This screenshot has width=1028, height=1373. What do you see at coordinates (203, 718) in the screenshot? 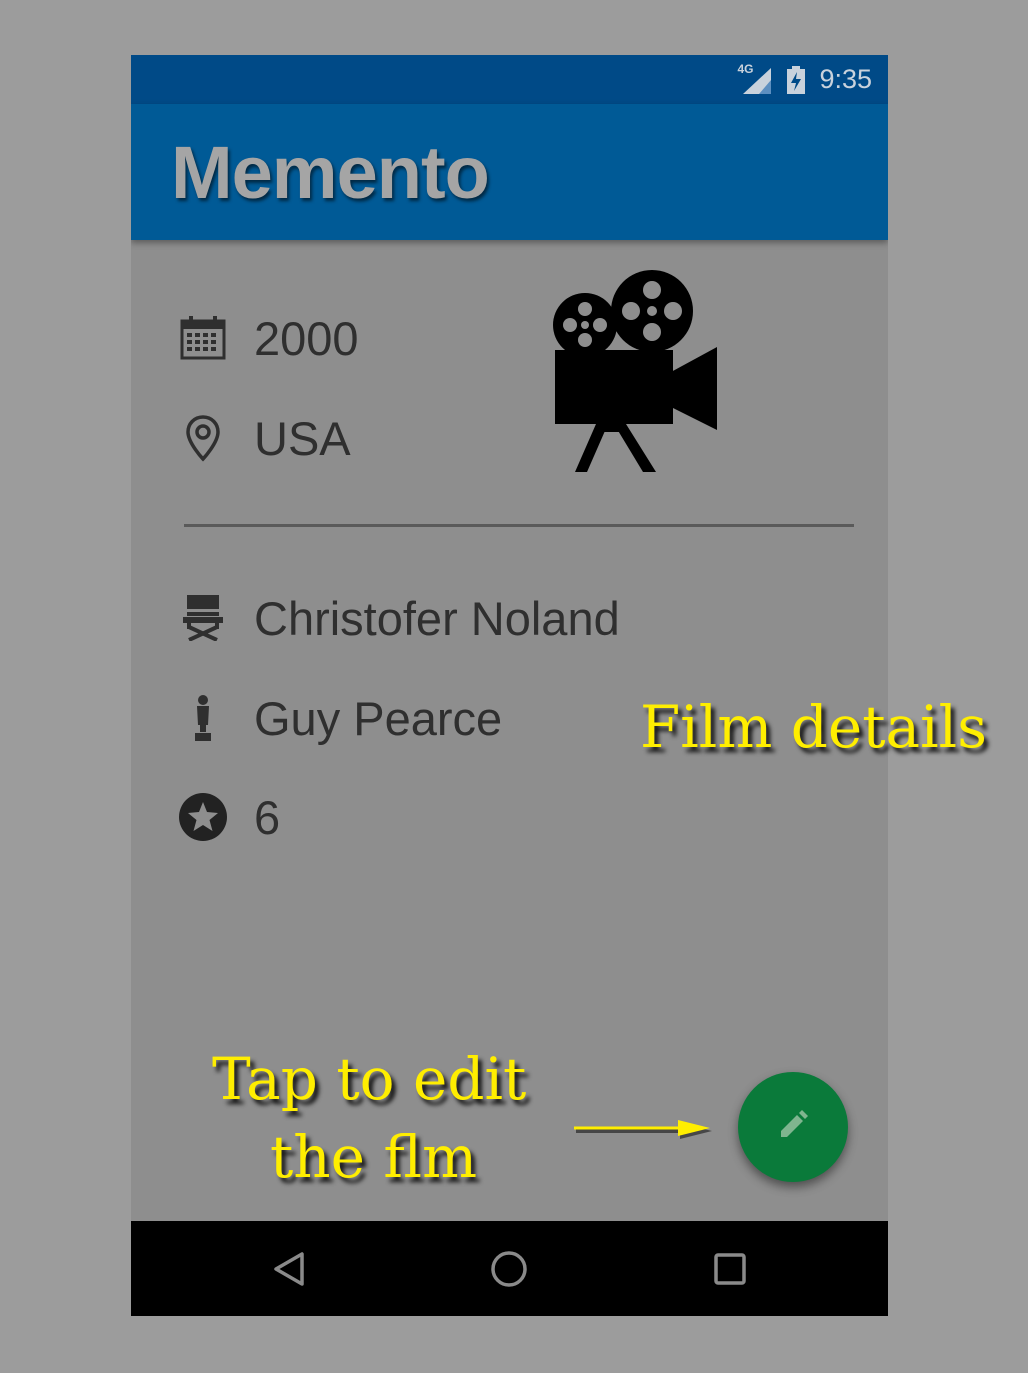
I see `actor-statuette-icon` at bounding box center [203, 718].